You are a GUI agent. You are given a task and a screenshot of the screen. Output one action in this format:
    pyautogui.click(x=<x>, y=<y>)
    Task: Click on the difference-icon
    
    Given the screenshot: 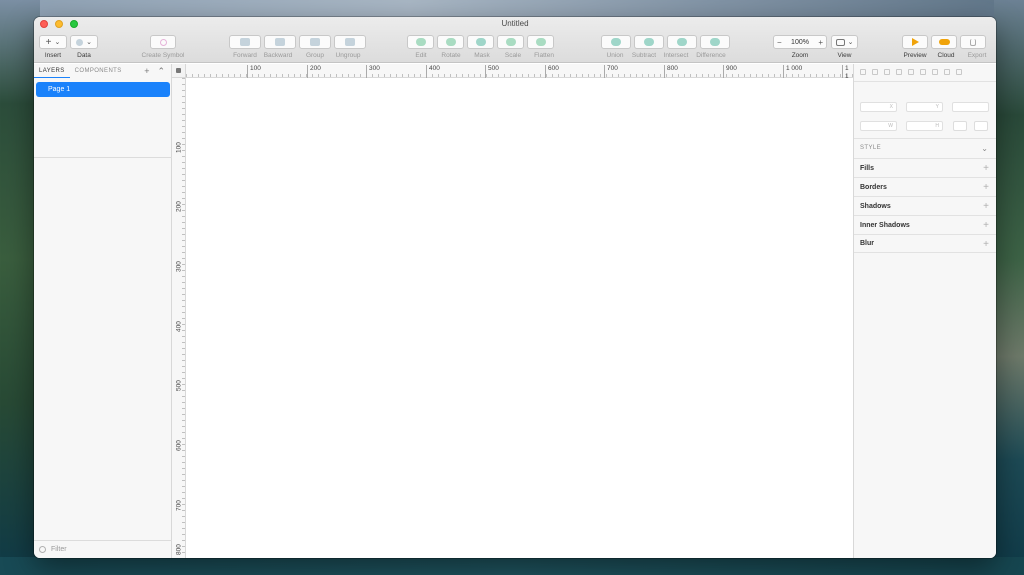 What is the action you would take?
    pyautogui.click(x=715, y=42)
    